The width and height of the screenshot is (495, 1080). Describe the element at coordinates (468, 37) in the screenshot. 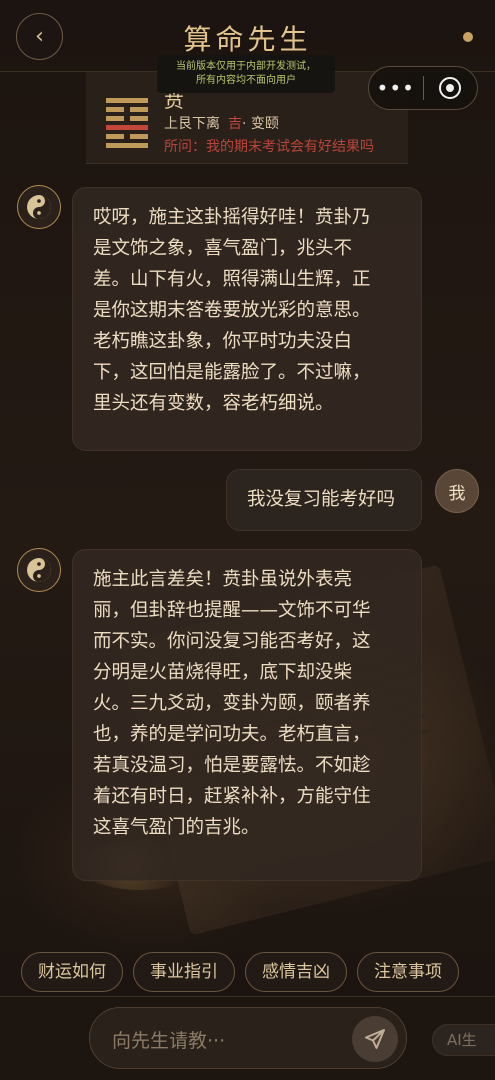

I see `status-dot-icon` at that location.